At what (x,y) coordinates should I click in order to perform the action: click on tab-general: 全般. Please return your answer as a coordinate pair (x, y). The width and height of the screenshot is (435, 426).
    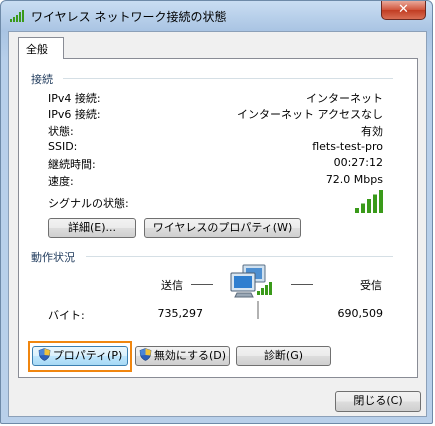
    Looking at the image, I should click on (41, 48).